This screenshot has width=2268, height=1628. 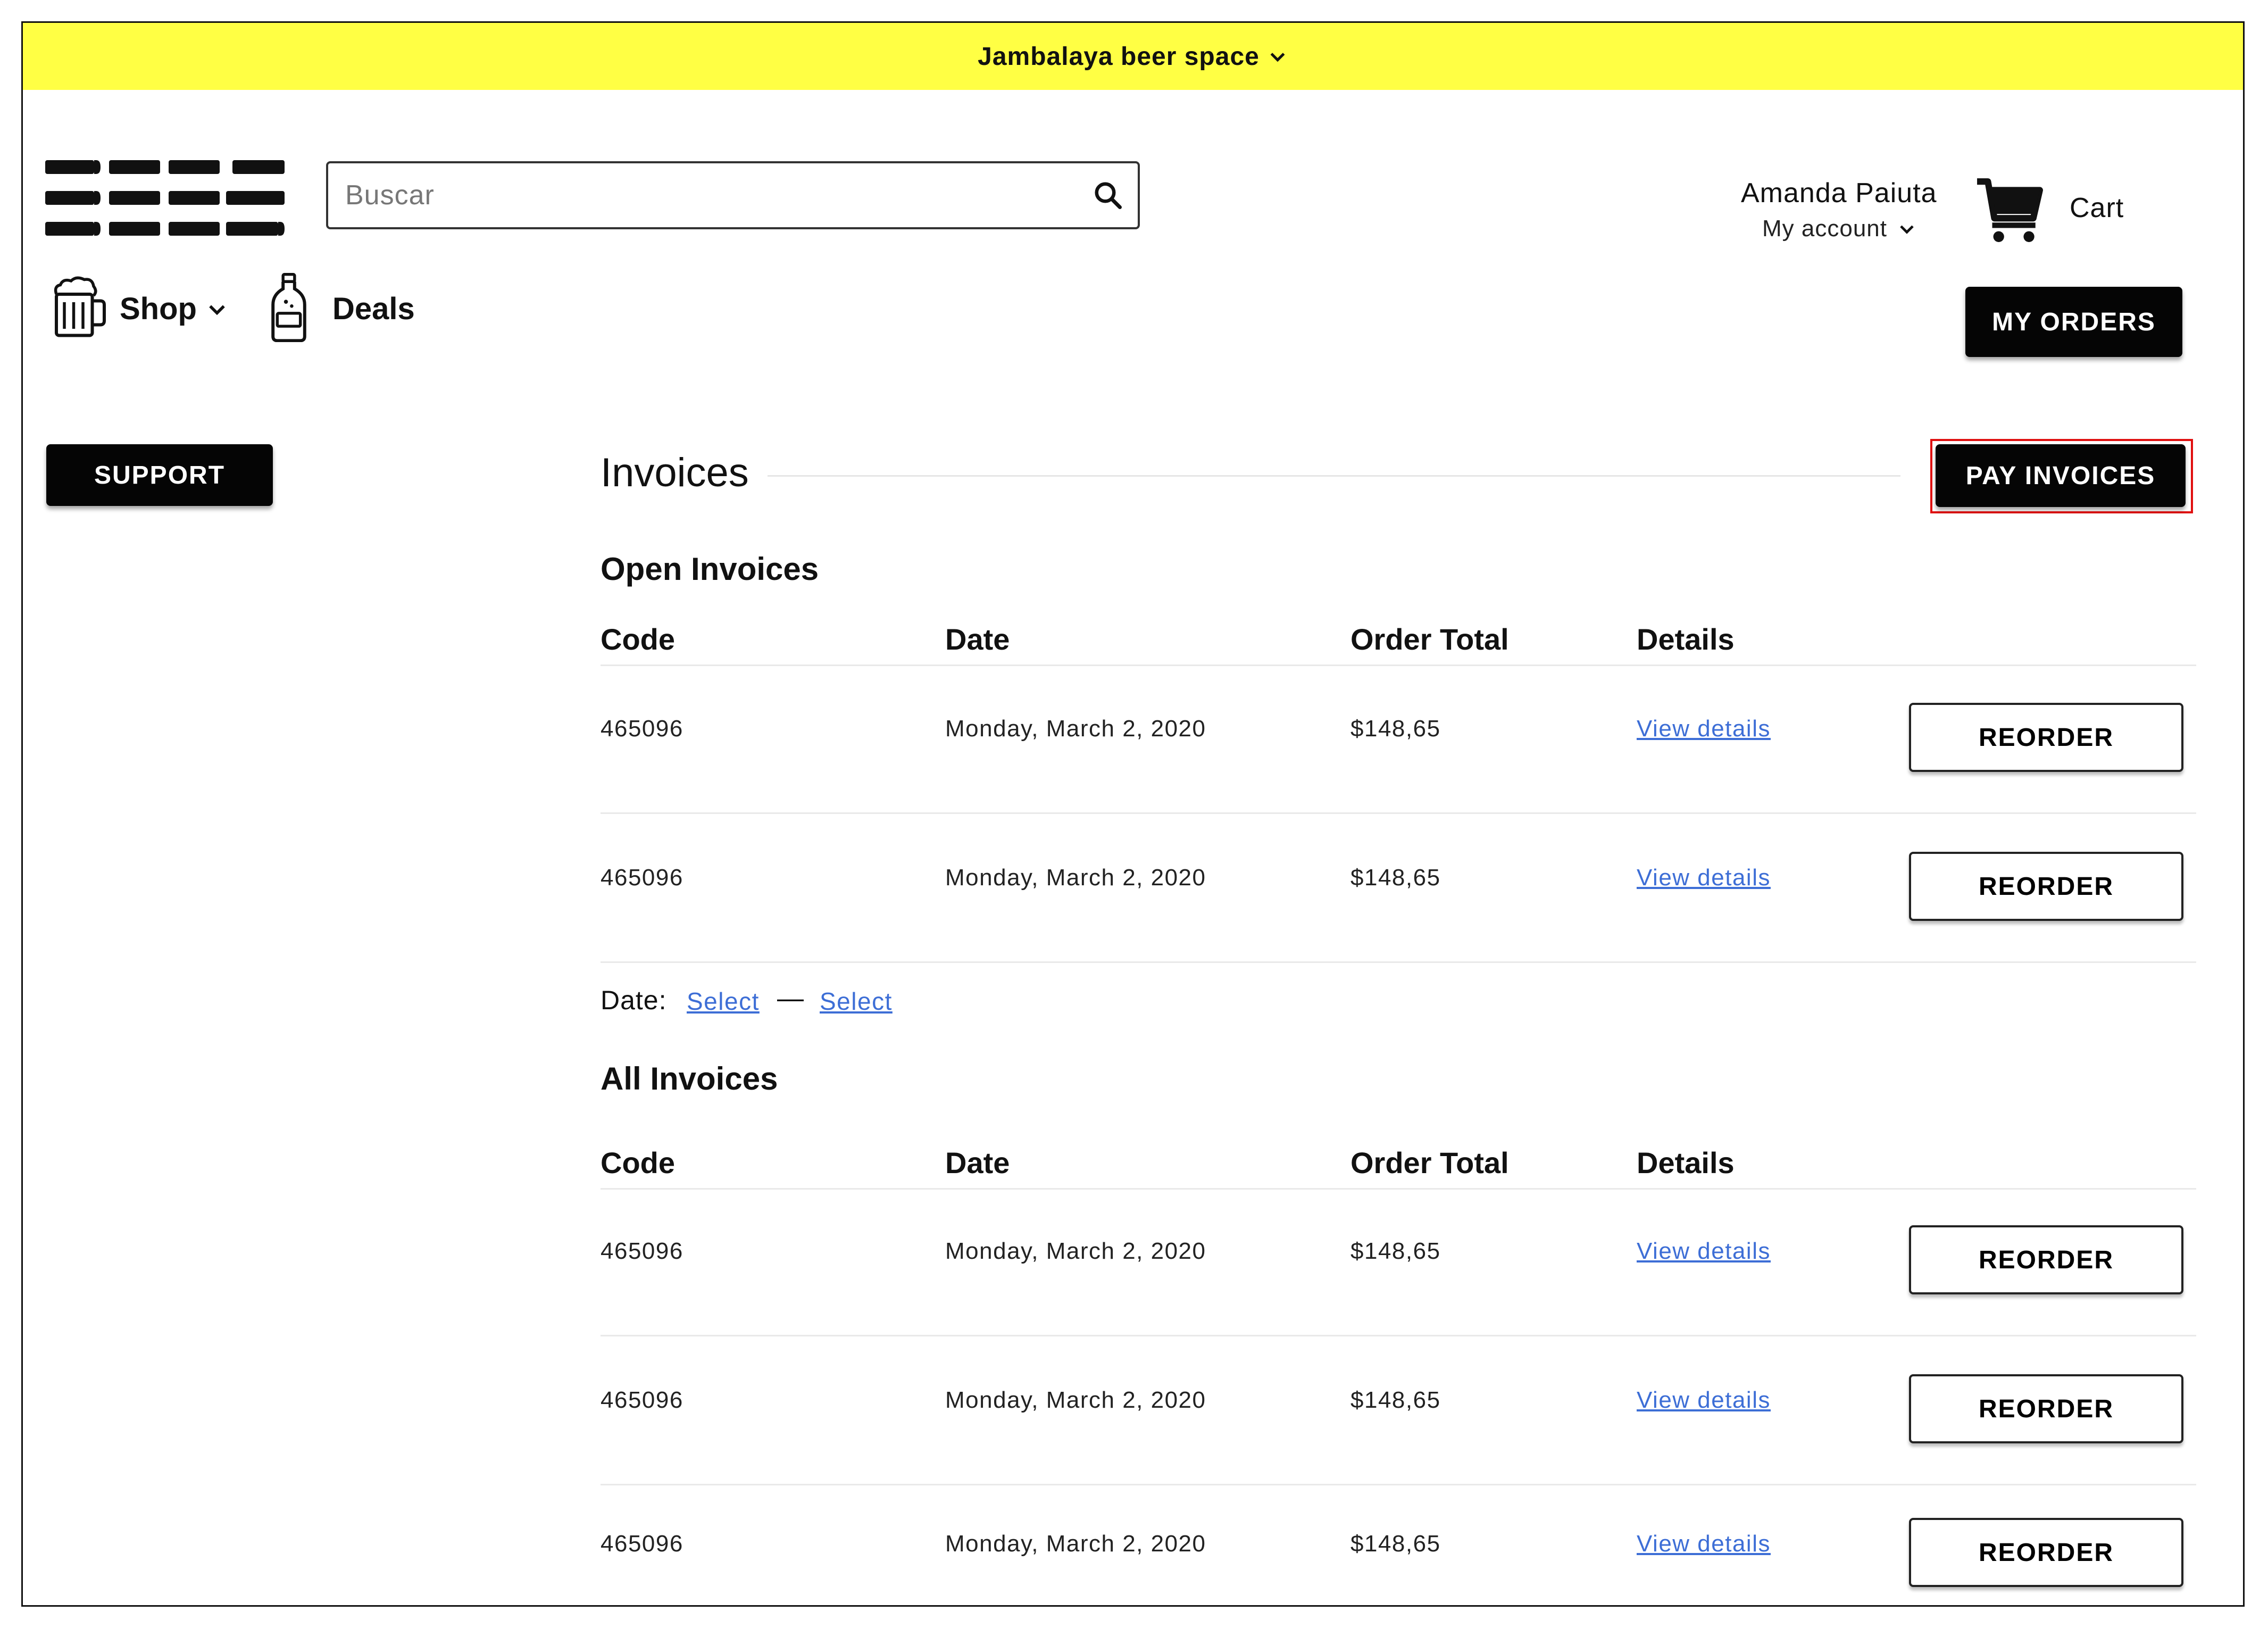 What do you see at coordinates (159, 475) in the screenshot?
I see `support-button: SUPPORT` at bounding box center [159, 475].